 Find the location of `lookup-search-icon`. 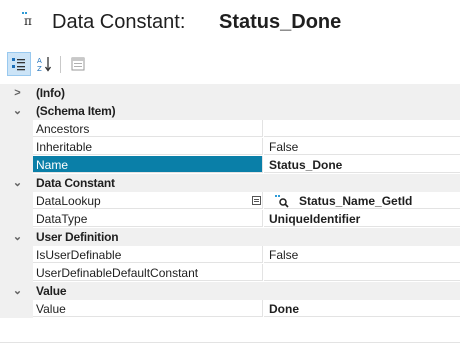

lookup-search-icon is located at coordinates (282, 201).